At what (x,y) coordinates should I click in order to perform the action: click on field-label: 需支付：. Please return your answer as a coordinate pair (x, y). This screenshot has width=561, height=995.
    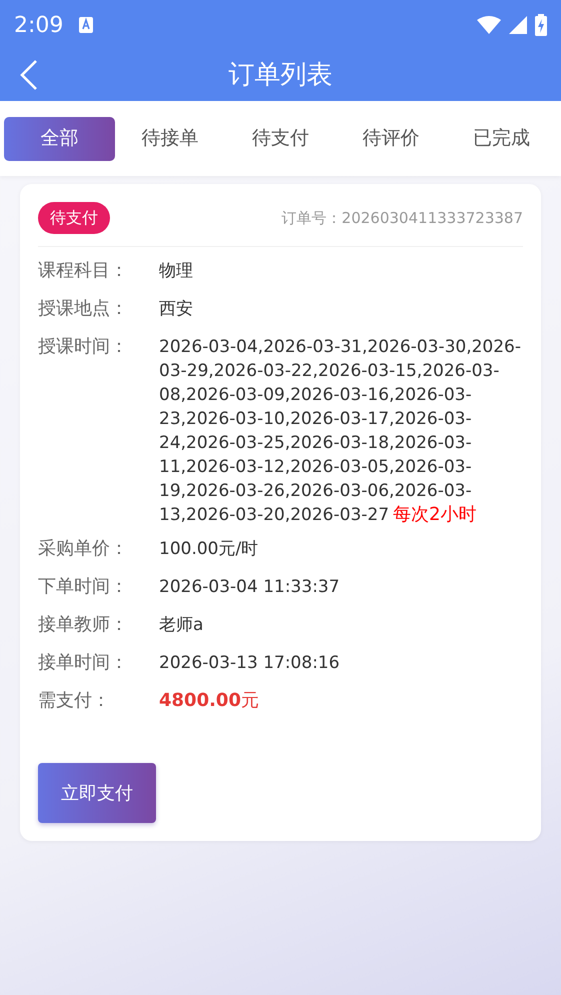
    Looking at the image, I should click on (74, 701).